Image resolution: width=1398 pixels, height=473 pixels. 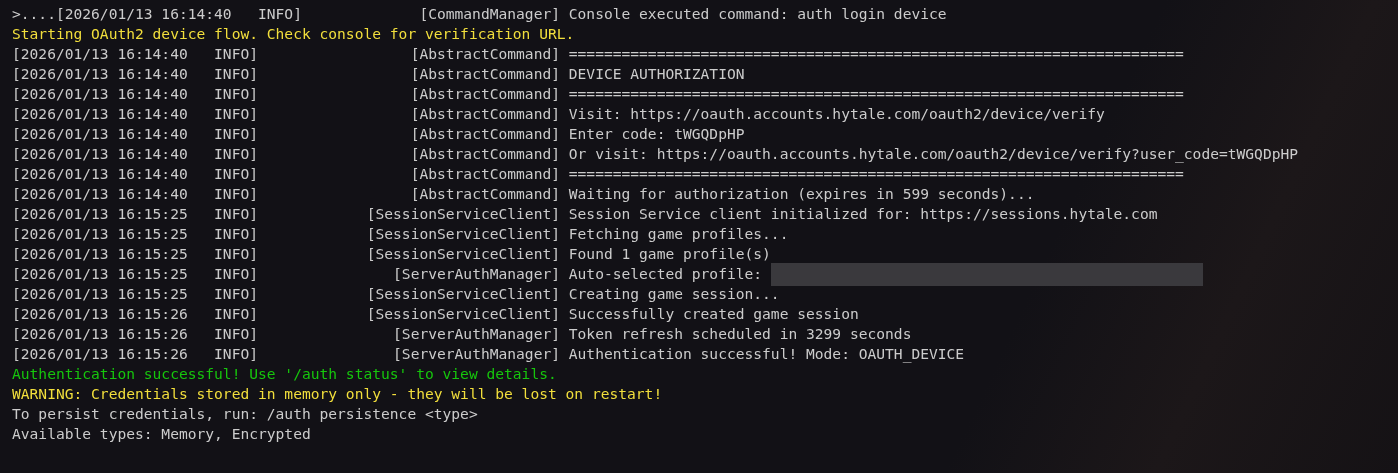 I want to click on console-message: Authentication successful! Use '/auth status' to view details., so click(x=284, y=374).